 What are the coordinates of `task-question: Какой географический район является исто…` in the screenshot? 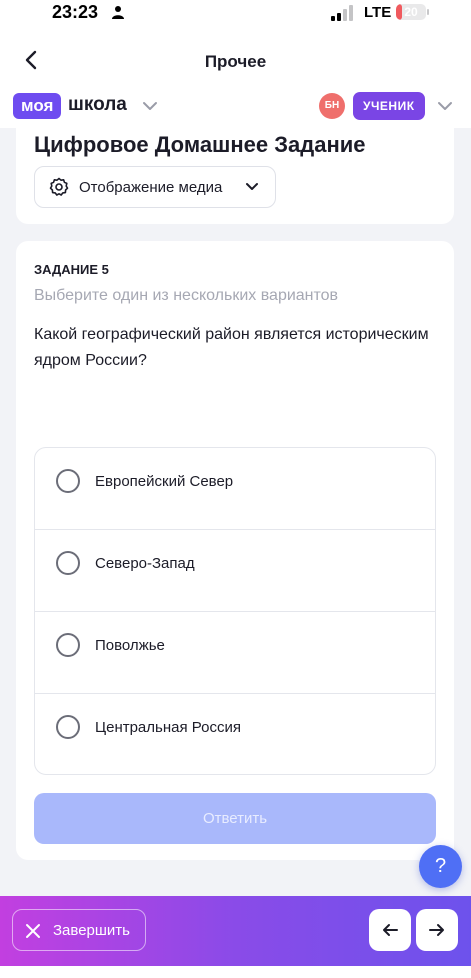 It's located at (231, 347).